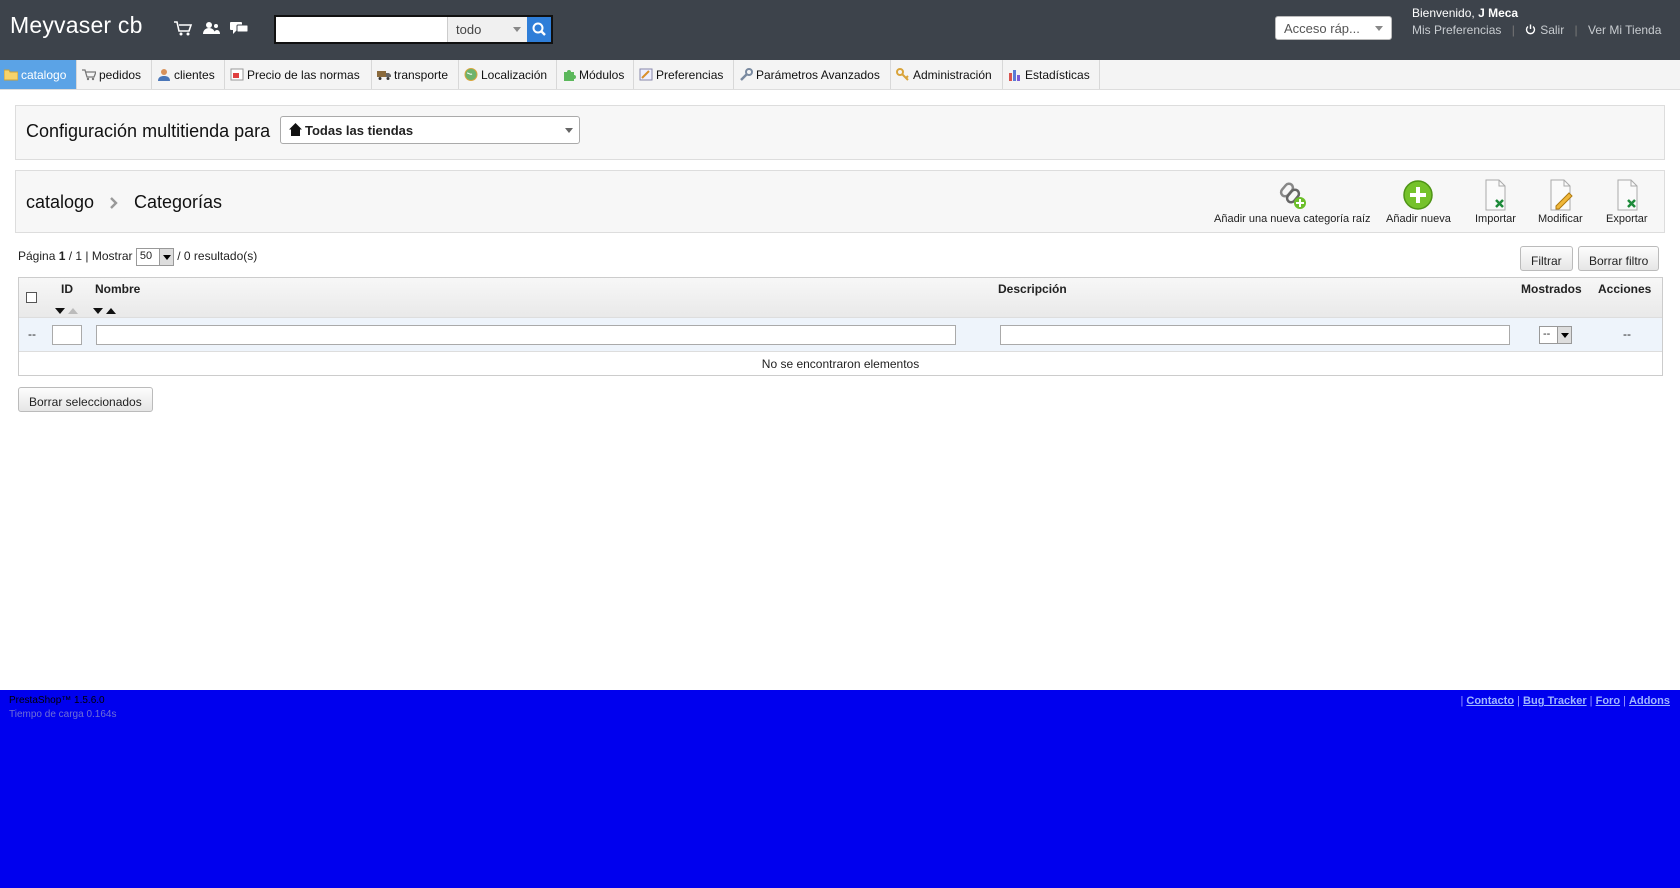  What do you see at coordinates (67, 310) in the screenshot?
I see `id-sort-controls` at bounding box center [67, 310].